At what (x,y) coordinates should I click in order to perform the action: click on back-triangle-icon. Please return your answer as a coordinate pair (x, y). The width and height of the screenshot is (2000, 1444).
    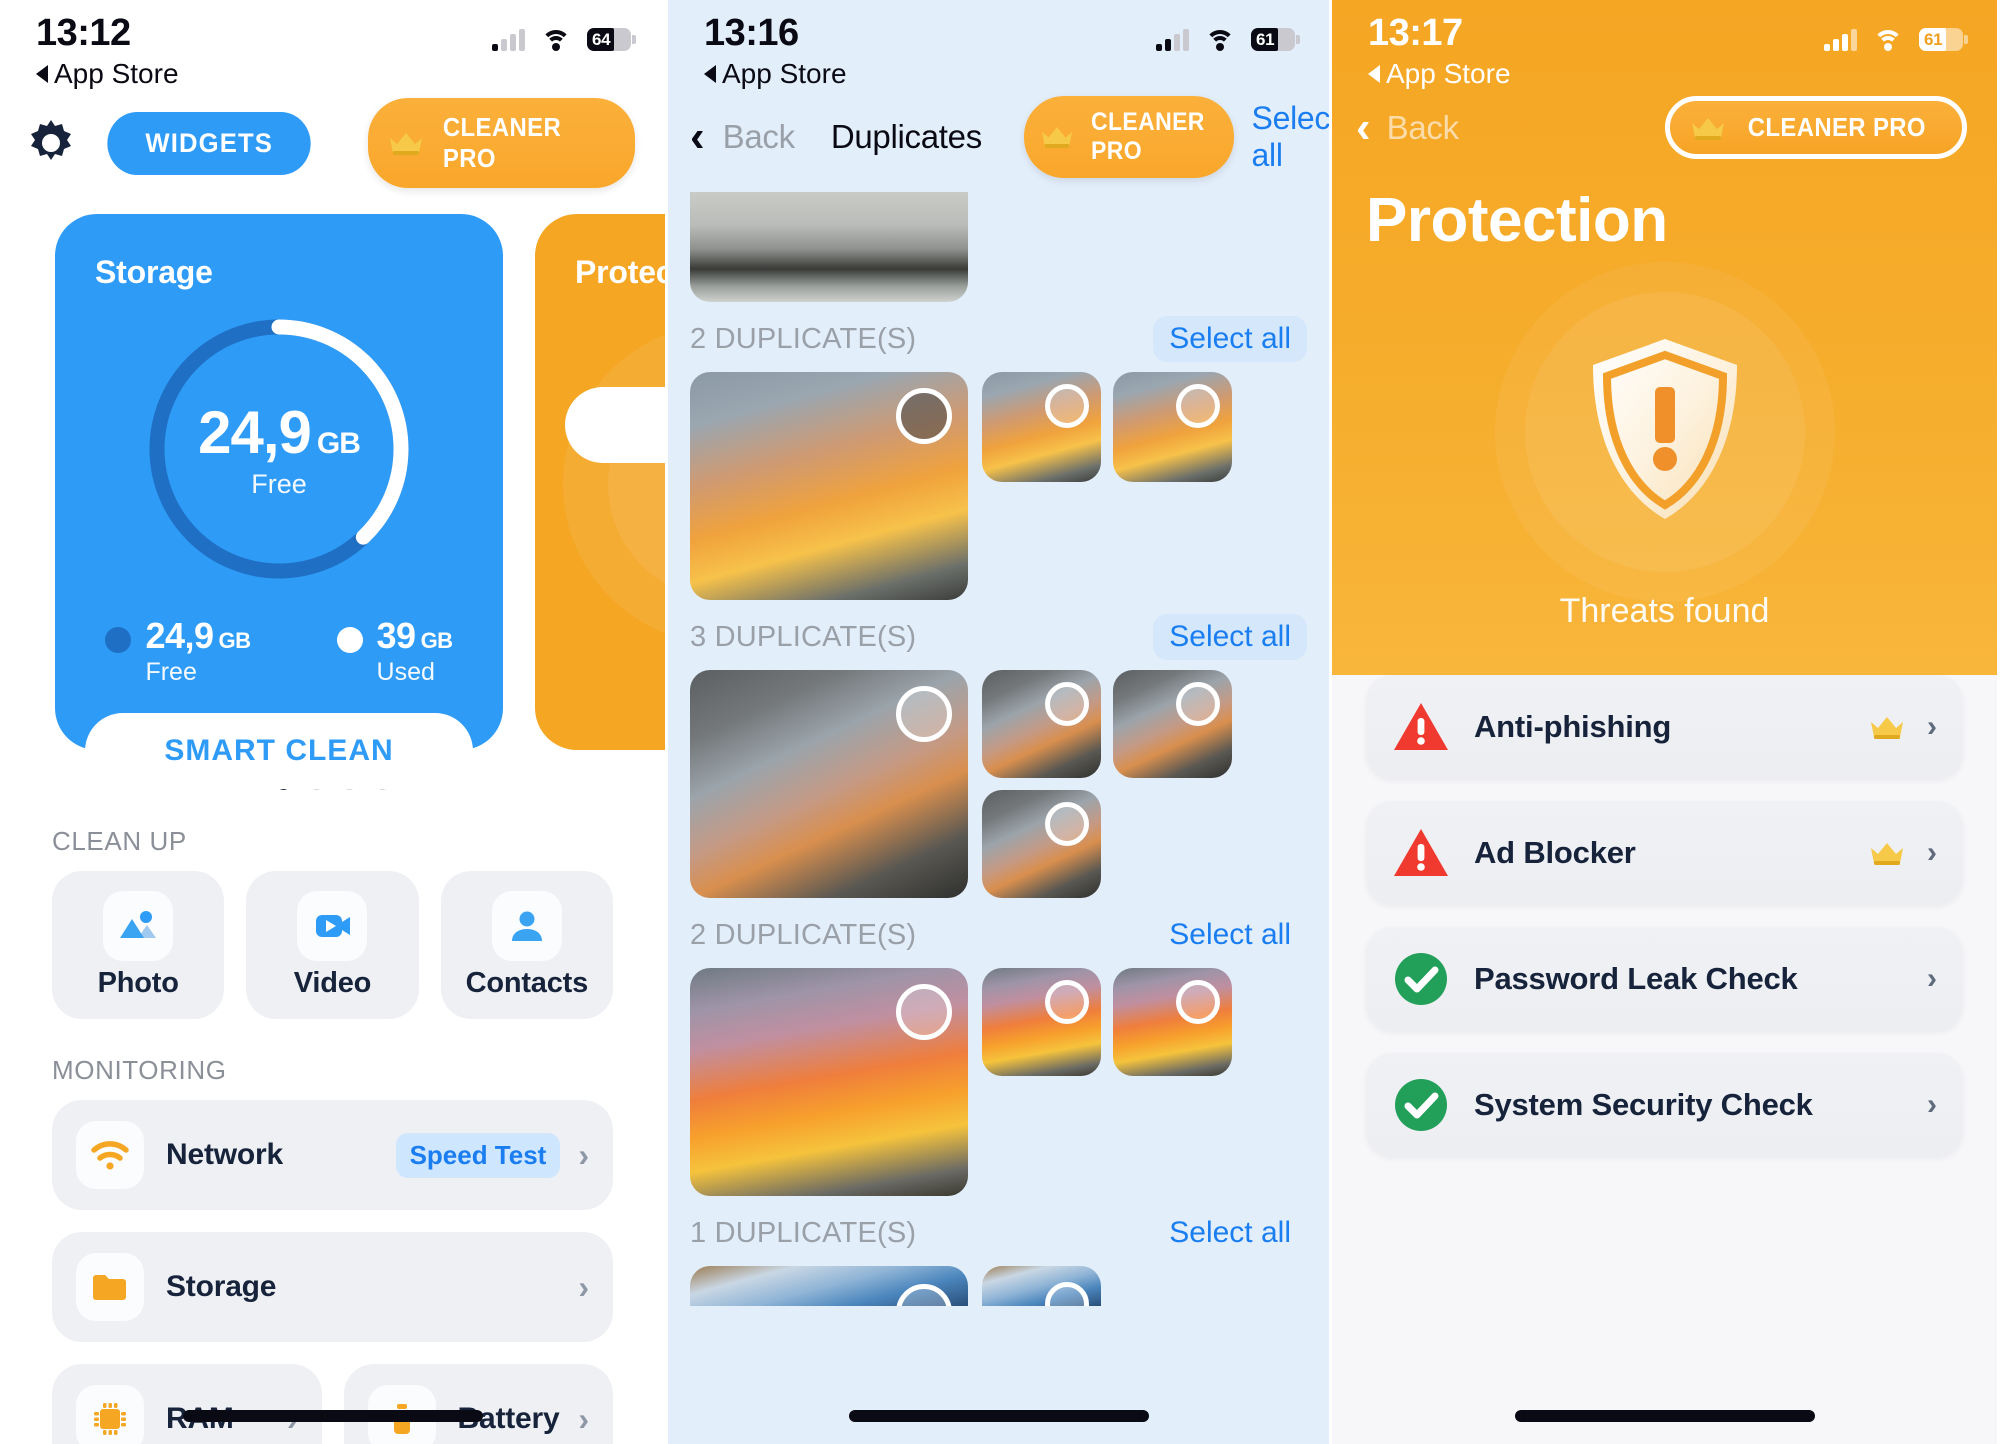
    Looking at the image, I should click on (710, 74).